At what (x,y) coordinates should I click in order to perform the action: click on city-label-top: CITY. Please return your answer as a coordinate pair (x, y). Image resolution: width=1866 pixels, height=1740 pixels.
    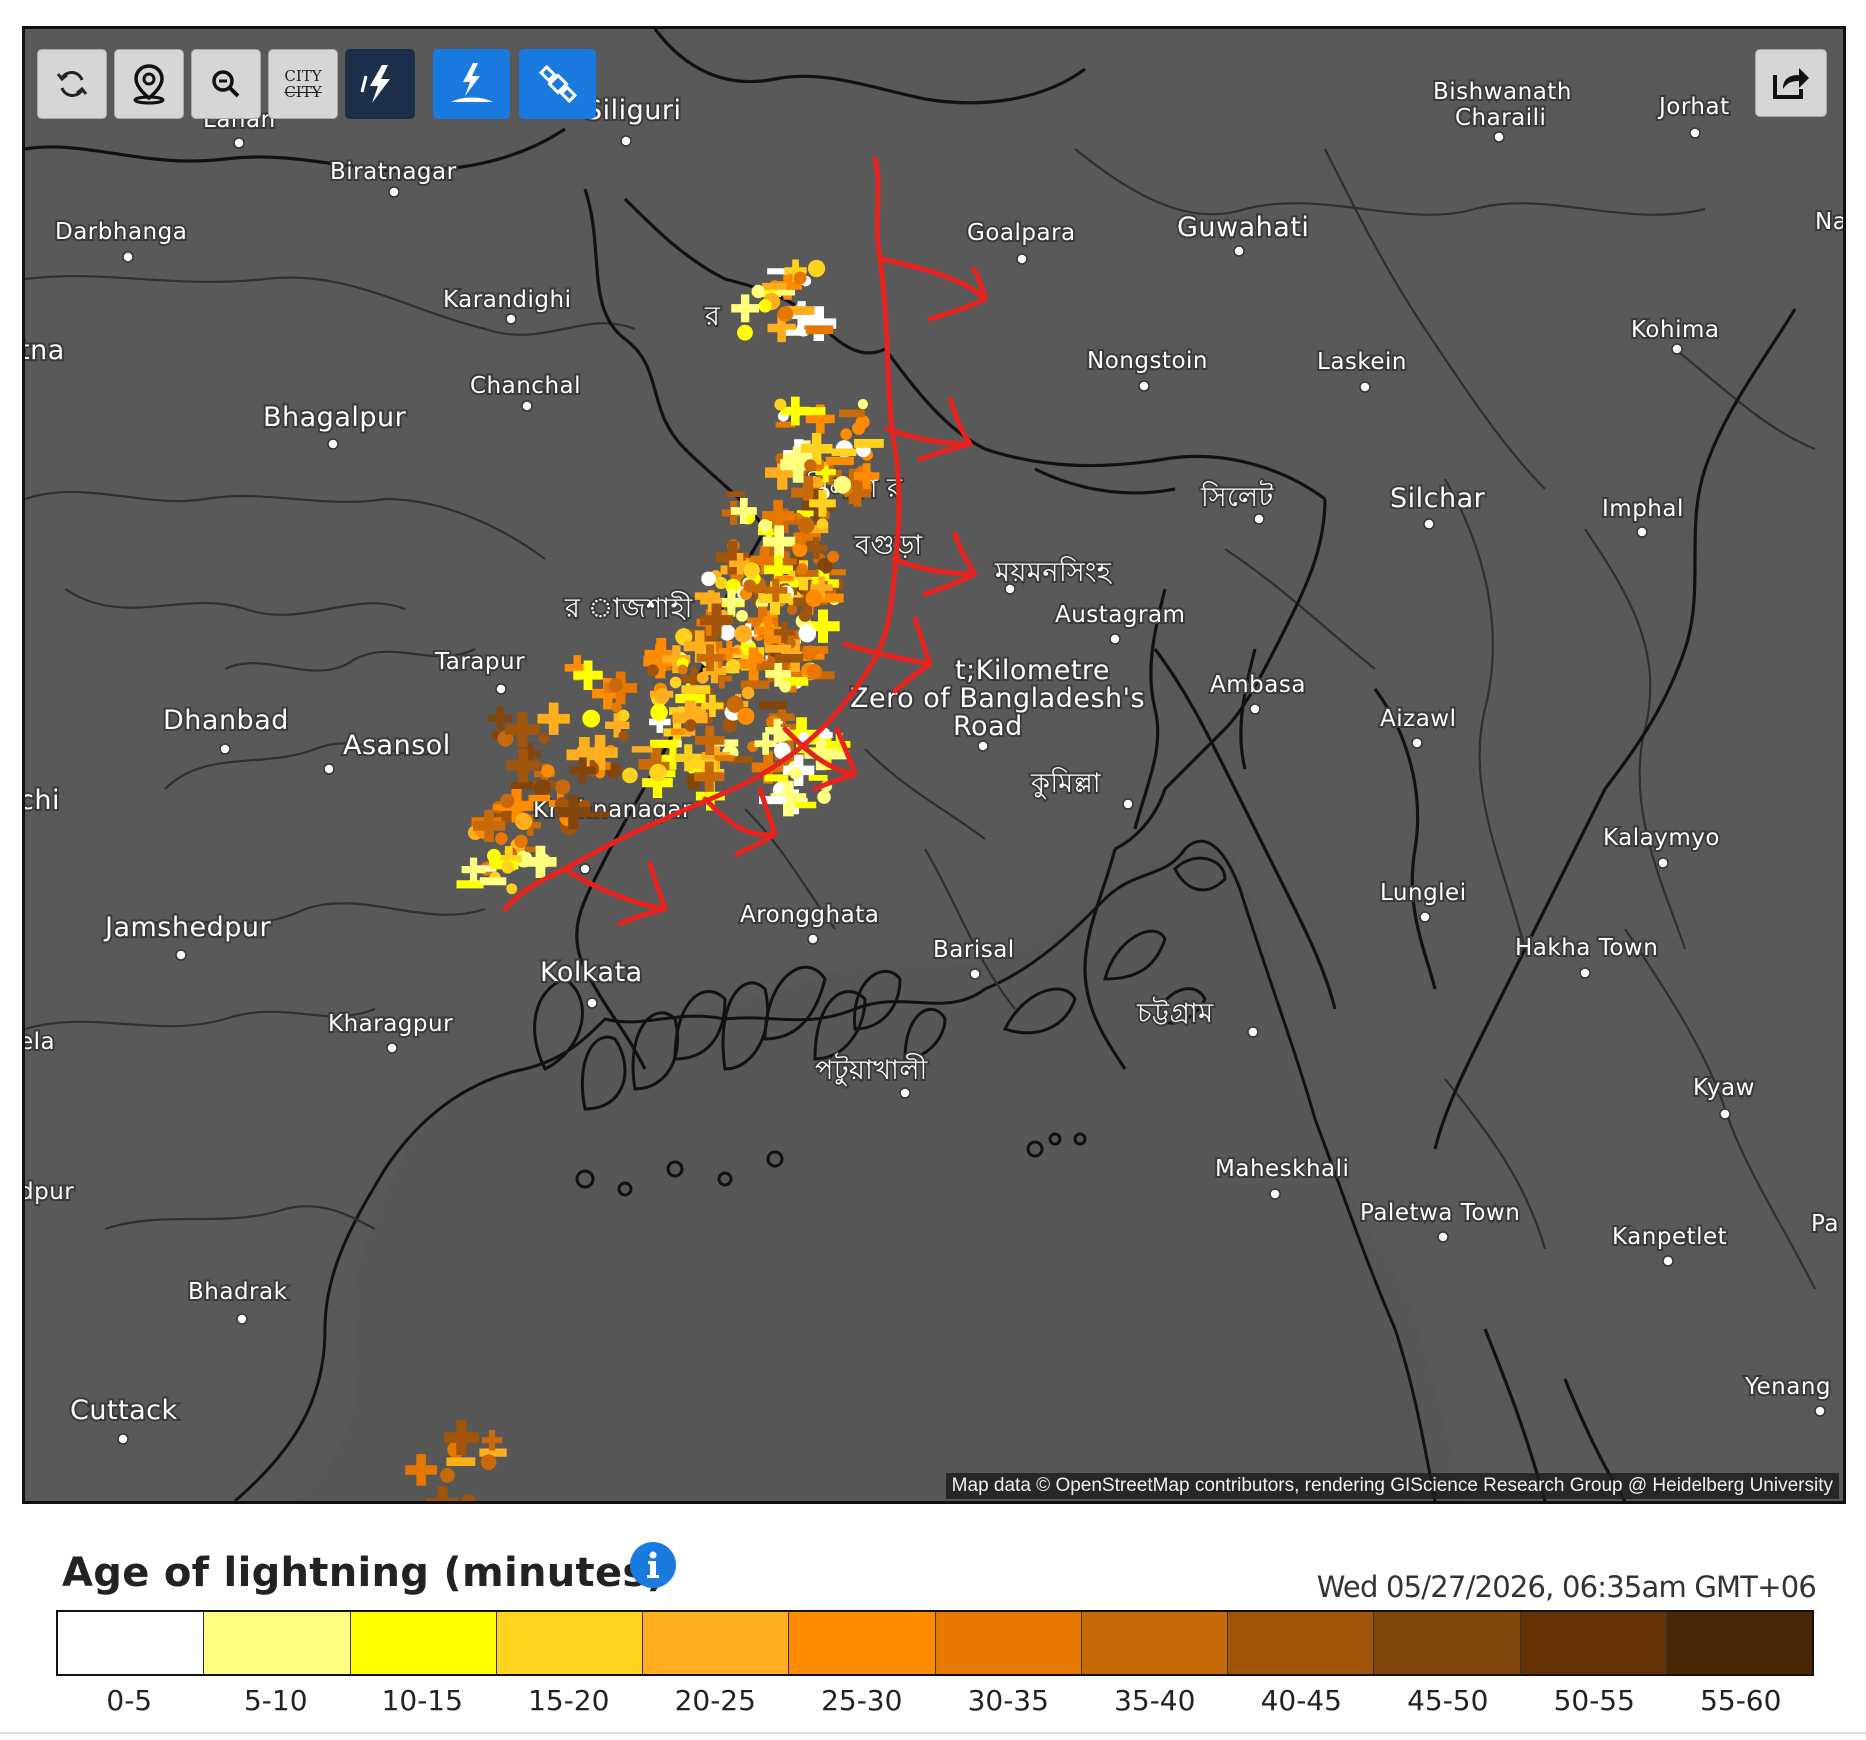
    Looking at the image, I should click on (303, 76).